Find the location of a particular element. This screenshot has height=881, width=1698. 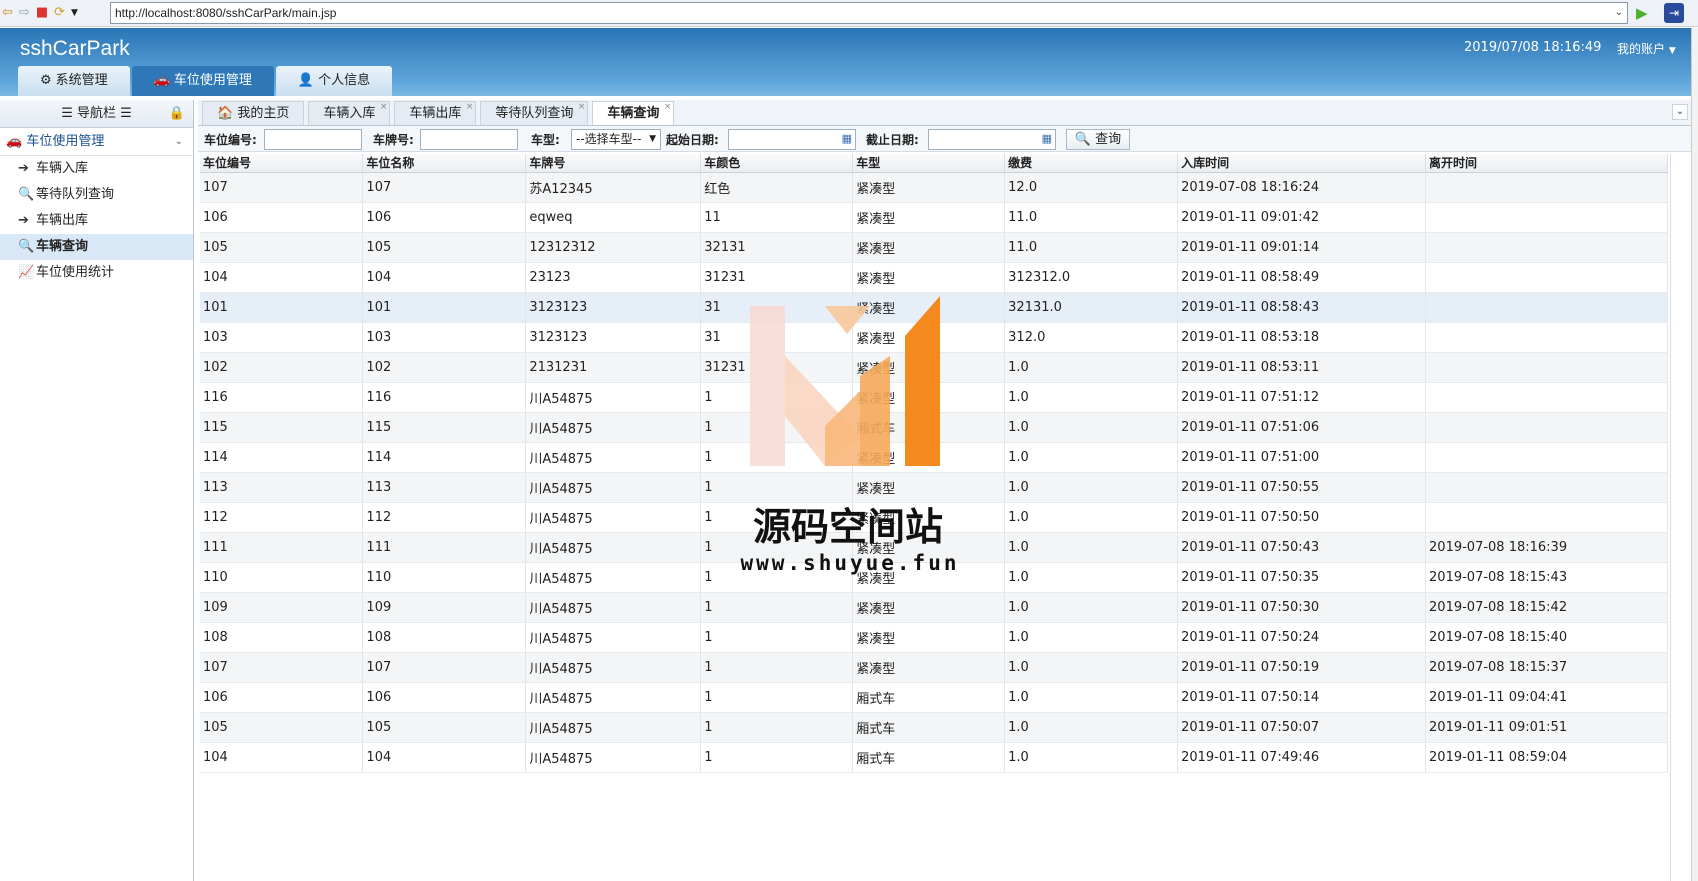

history-dropdown-icon: ▼ is located at coordinates (74, 13).